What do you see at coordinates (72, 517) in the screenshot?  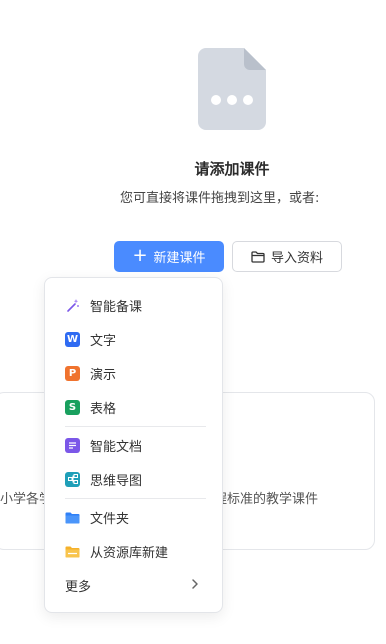 I see `folder-icon` at bounding box center [72, 517].